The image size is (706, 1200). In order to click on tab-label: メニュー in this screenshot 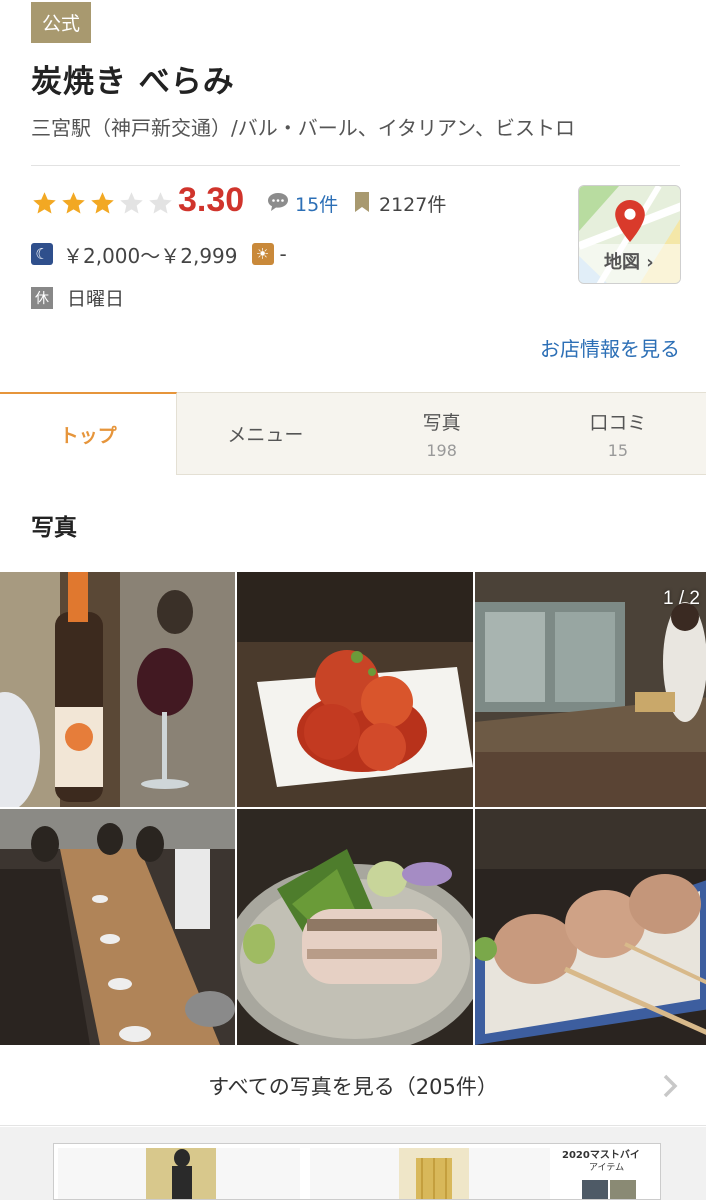, I will do `click(265, 435)`.